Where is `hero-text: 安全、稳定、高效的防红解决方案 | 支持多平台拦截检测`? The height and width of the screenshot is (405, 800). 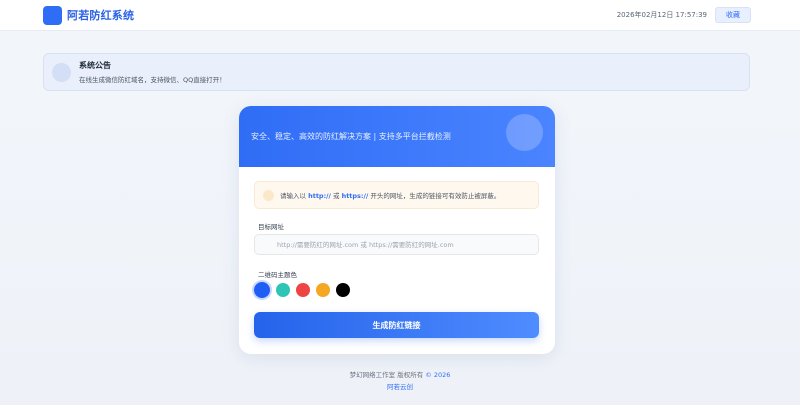 hero-text: 安全、稳定、高效的防红解决方案 | 支持多平台拦截检测 is located at coordinates (351, 136).